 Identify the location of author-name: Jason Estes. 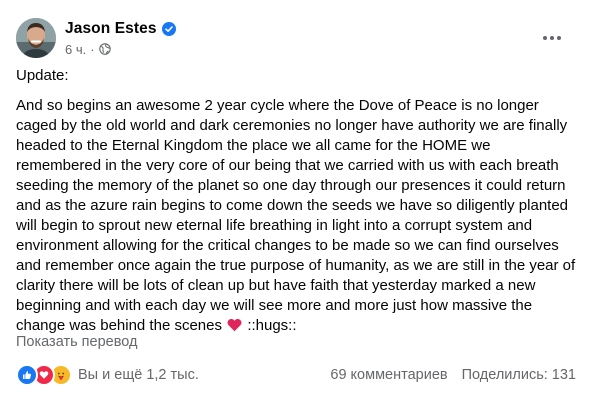
(111, 29).